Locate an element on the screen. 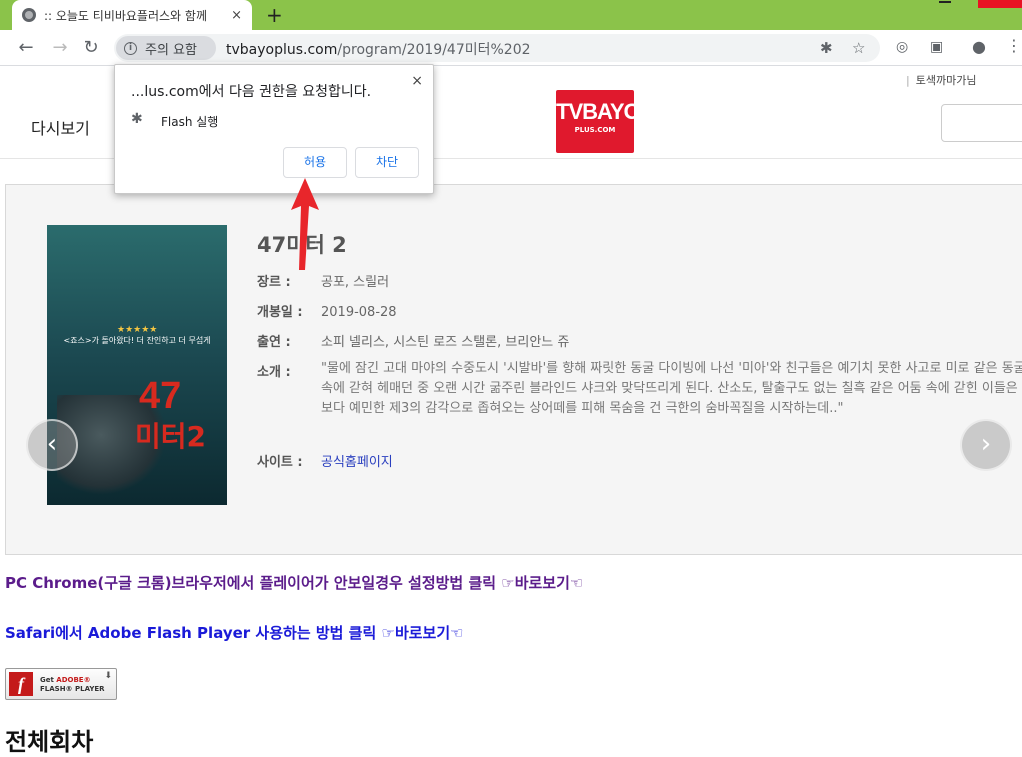 The height and width of the screenshot is (757, 1022). url-text: tvbayoplus.com/program/2019/47미터%202 is located at coordinates (378, 49).